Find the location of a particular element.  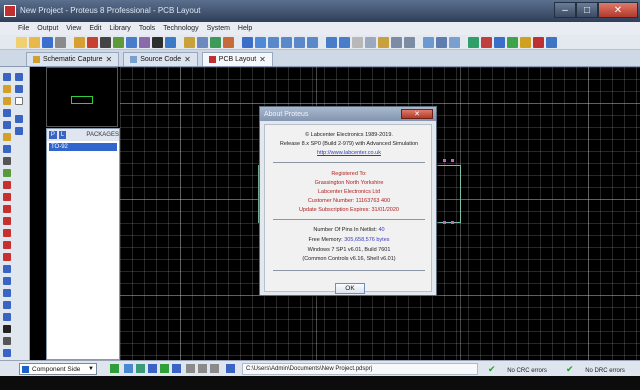

close-button: ✕ is located at coordinates (618, 10).